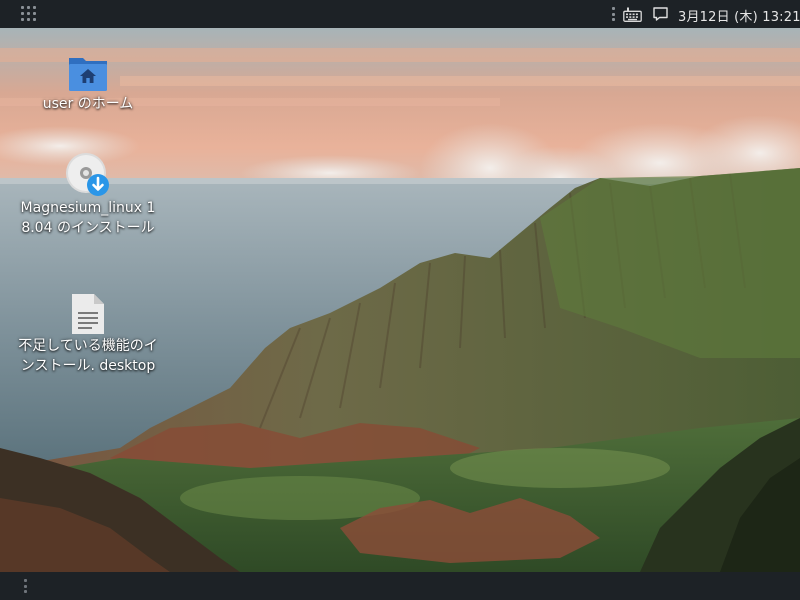 This screenshot has height=600, width=800. I want to click on desktop-icon-installer: Magnesium_linux 18.04 のインストール, so click(88, 195).